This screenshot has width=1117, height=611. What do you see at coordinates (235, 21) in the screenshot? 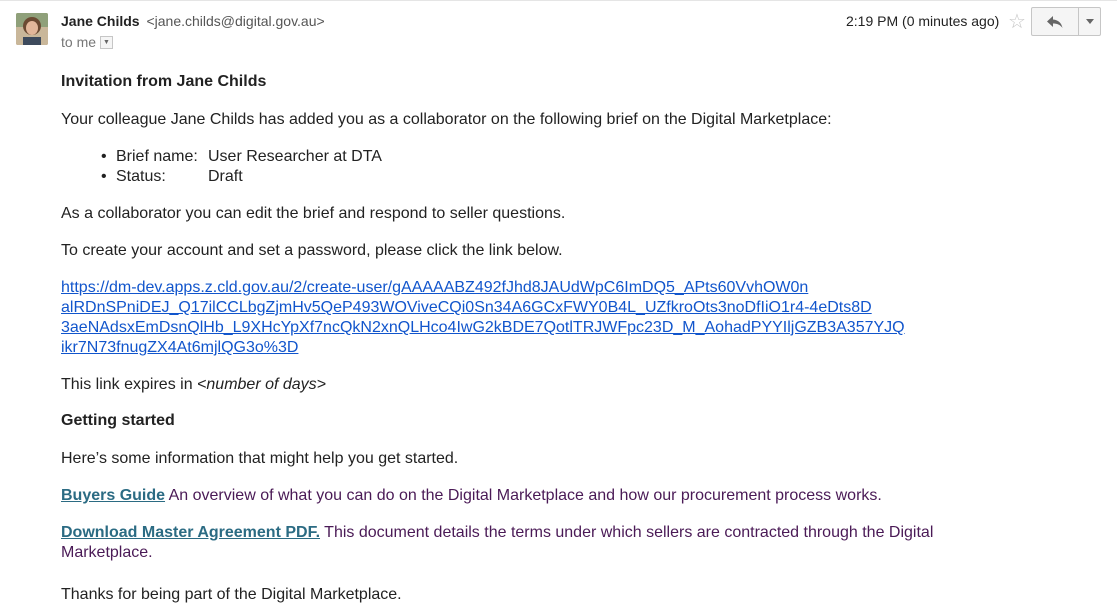
I see `sender-email: <jane.childs@digital.gov.au>` at bounding box center [235, 21].